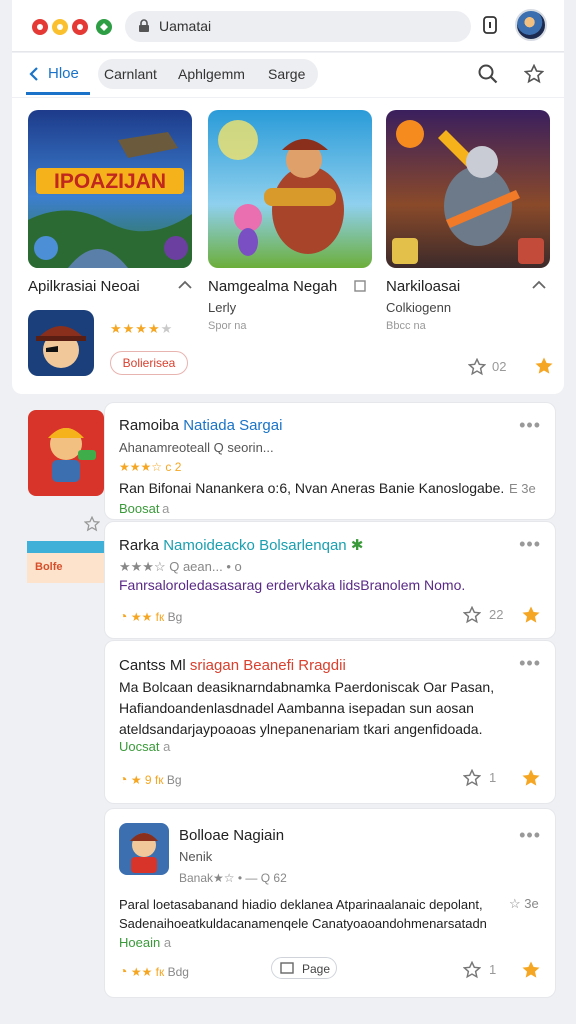 Image resolution: width=576 pixels, height=1024 pixels. What do you see at coordinates (232, 665) in the screenshot?
I see `card-title: Cantss Ml sriagan Beanefi Rragdii` at bounding box center [232, 665].